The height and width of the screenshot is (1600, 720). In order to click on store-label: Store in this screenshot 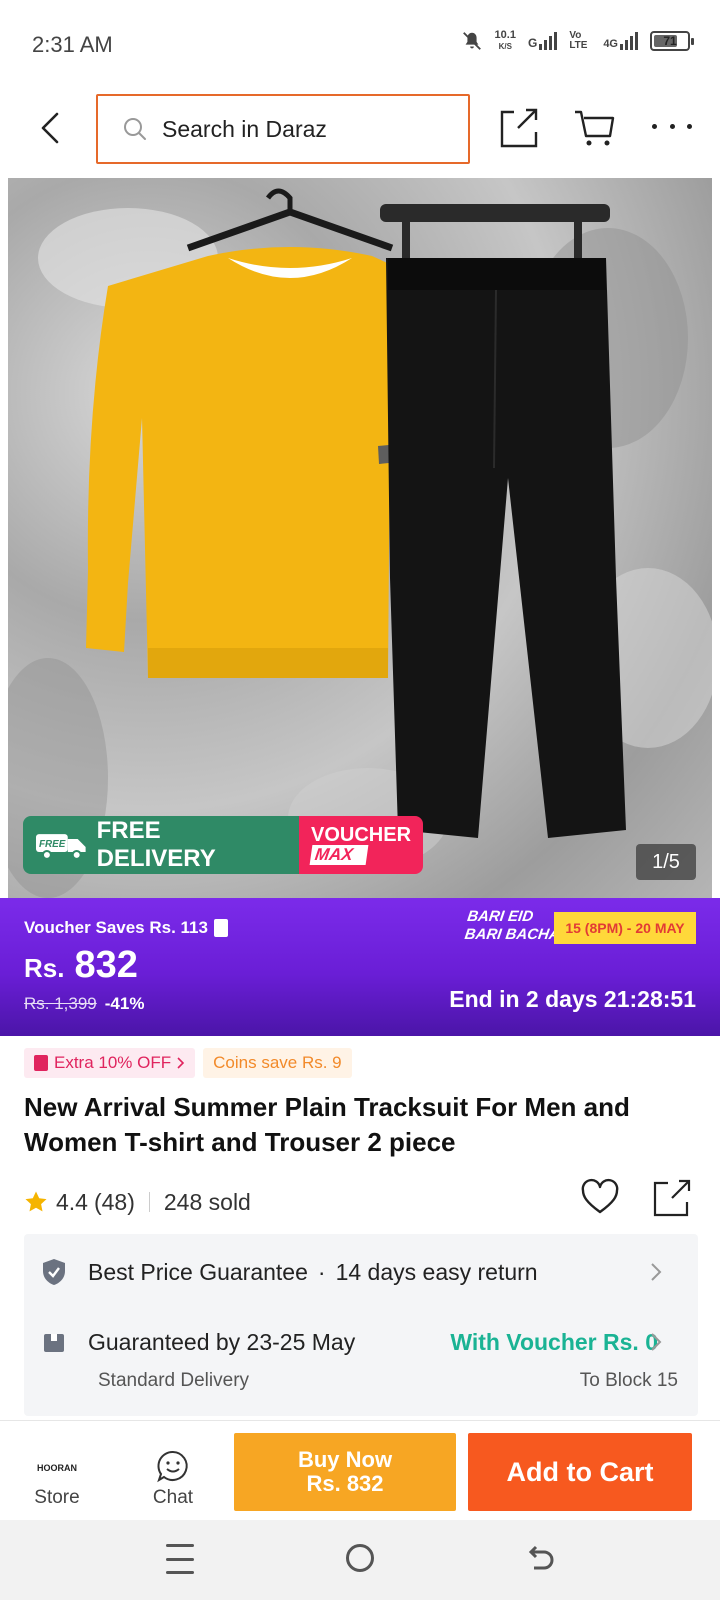, I will do `click(57, 1497)`.